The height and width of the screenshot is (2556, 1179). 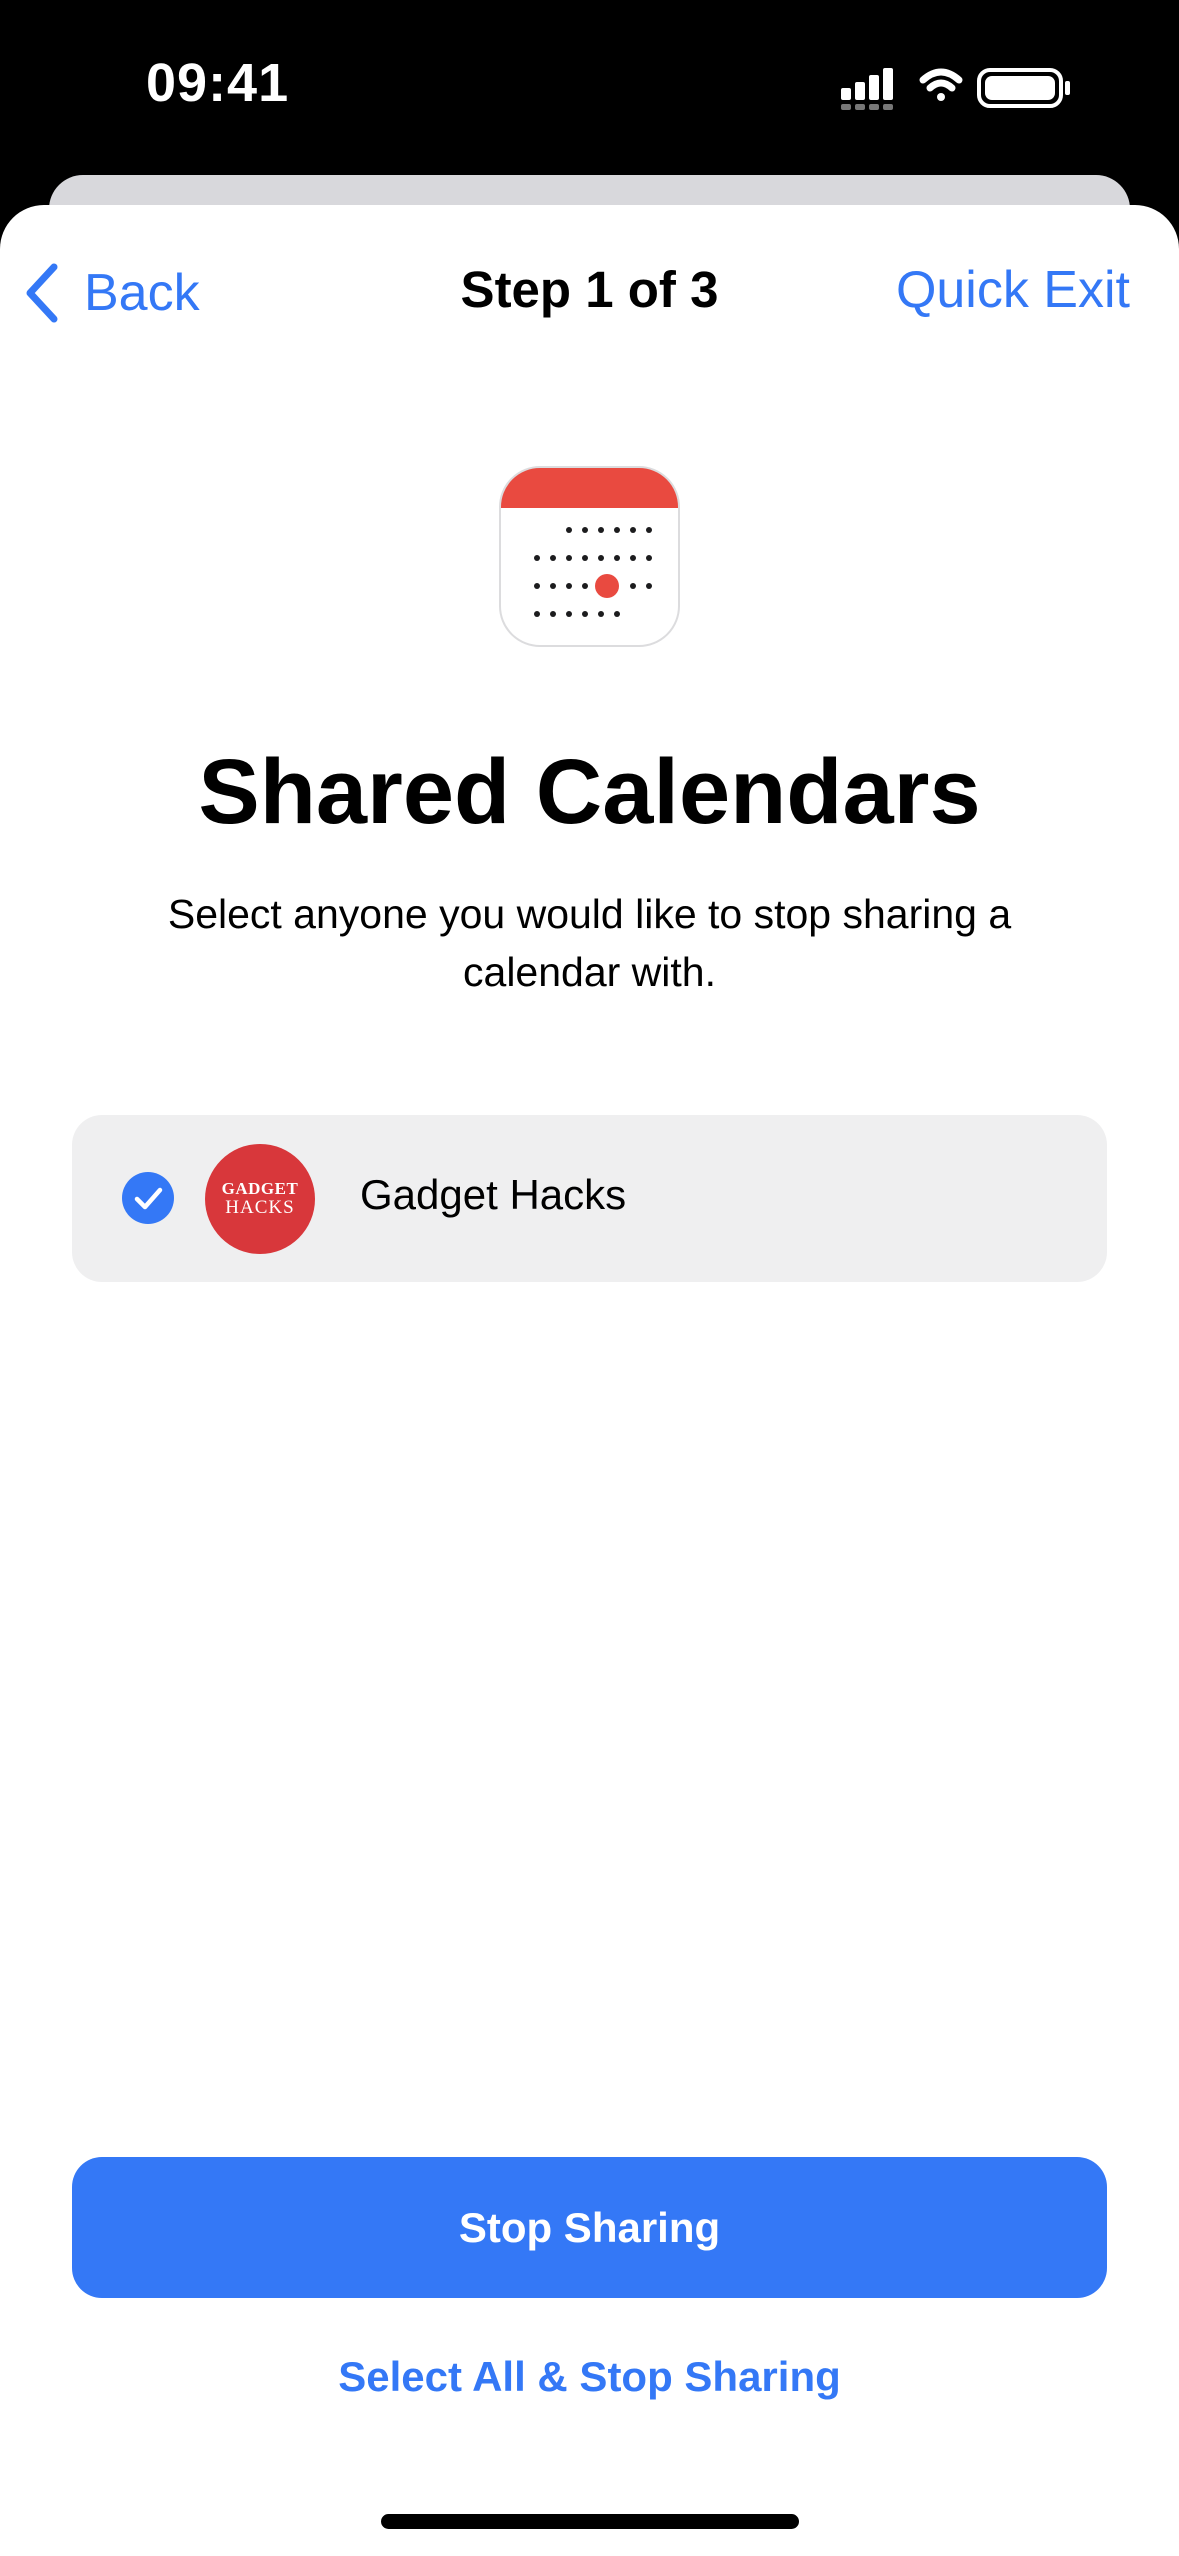 What do you see at coordinates (260, 1207) in the screenshot?
I see `avatar-text-bottom: HACKS` at bounding box center [260, 1207].